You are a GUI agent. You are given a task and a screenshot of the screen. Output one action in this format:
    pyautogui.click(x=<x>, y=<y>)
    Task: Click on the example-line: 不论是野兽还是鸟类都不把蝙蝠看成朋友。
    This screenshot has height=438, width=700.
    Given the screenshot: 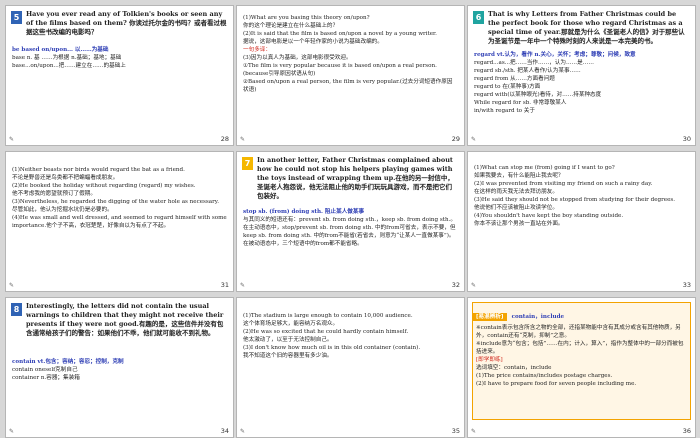 What is the action you would take?
    pyautogui.click(x=65, y=178)
    